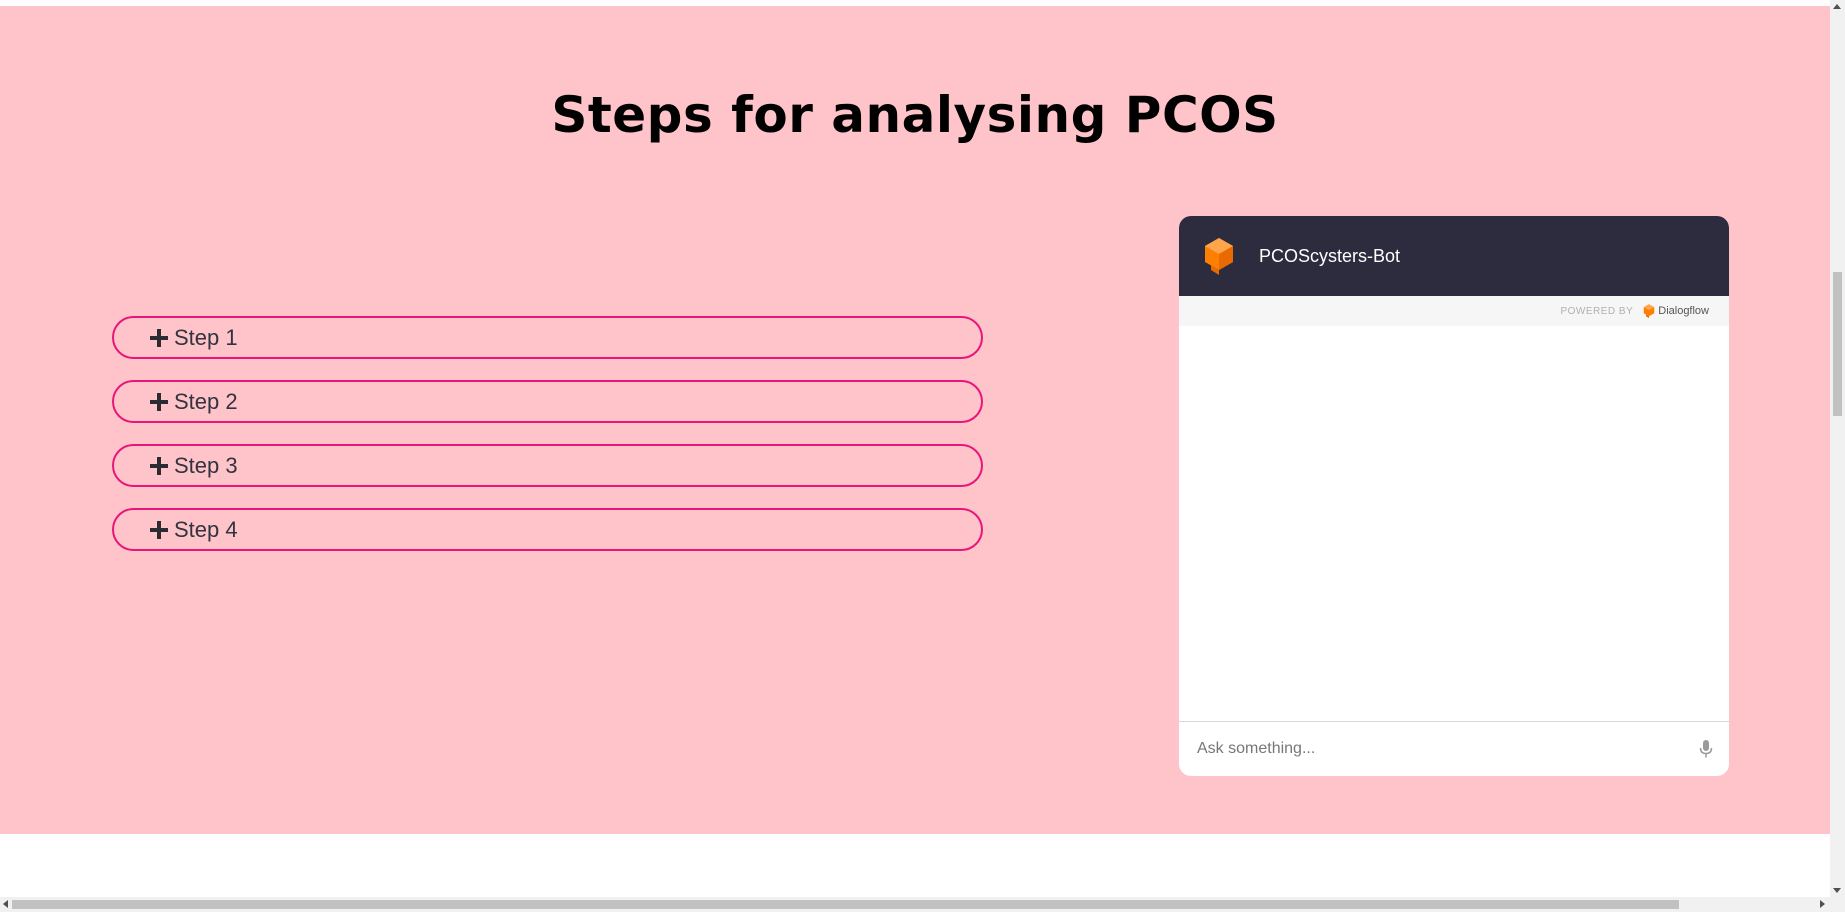 Image resolution: width=1845 pixels, height=912 pixels. I want to click on page-title: Steps for analysing PCOS, so click(915, 115).